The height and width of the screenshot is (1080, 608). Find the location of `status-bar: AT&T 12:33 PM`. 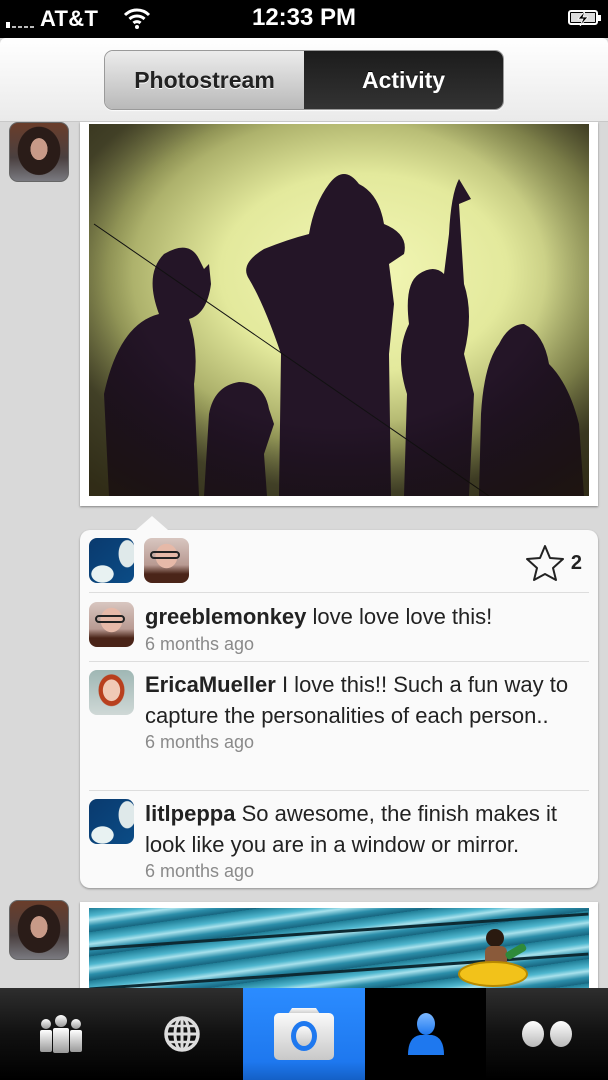

status-bar: AT&T 12:33 PM is located at coordinates (304, 19).